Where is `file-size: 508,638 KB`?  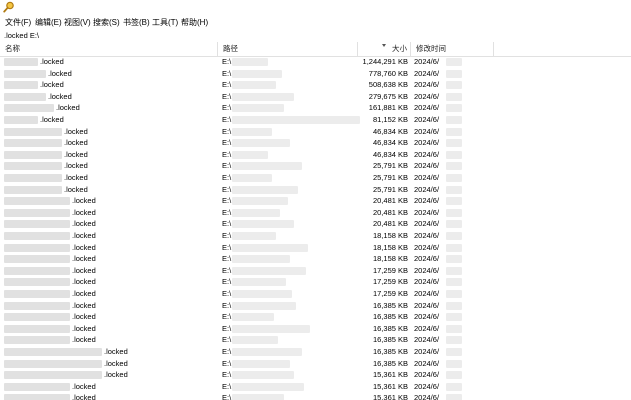
file-size: 508,638 KB is located at coordinates (388, 85).